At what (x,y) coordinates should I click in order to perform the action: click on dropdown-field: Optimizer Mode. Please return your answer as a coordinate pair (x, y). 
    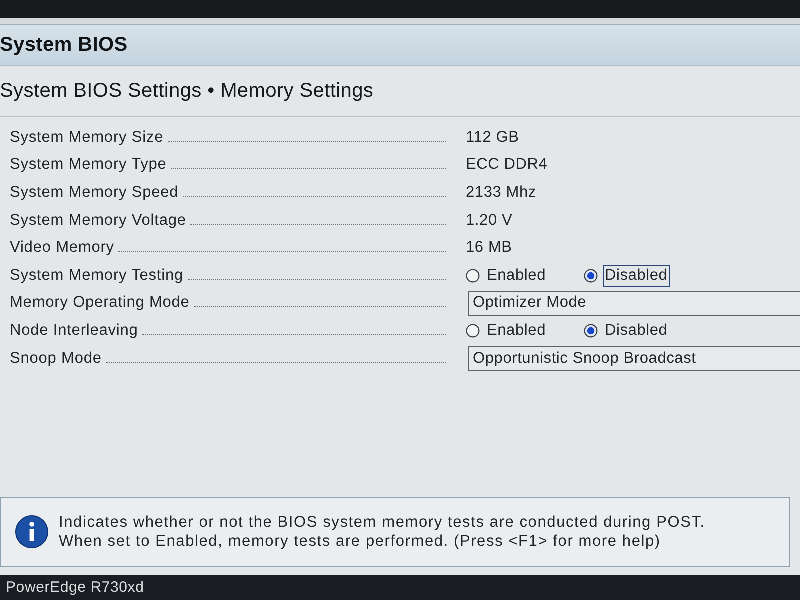
    Looking at the image, I should click on (634, 303).